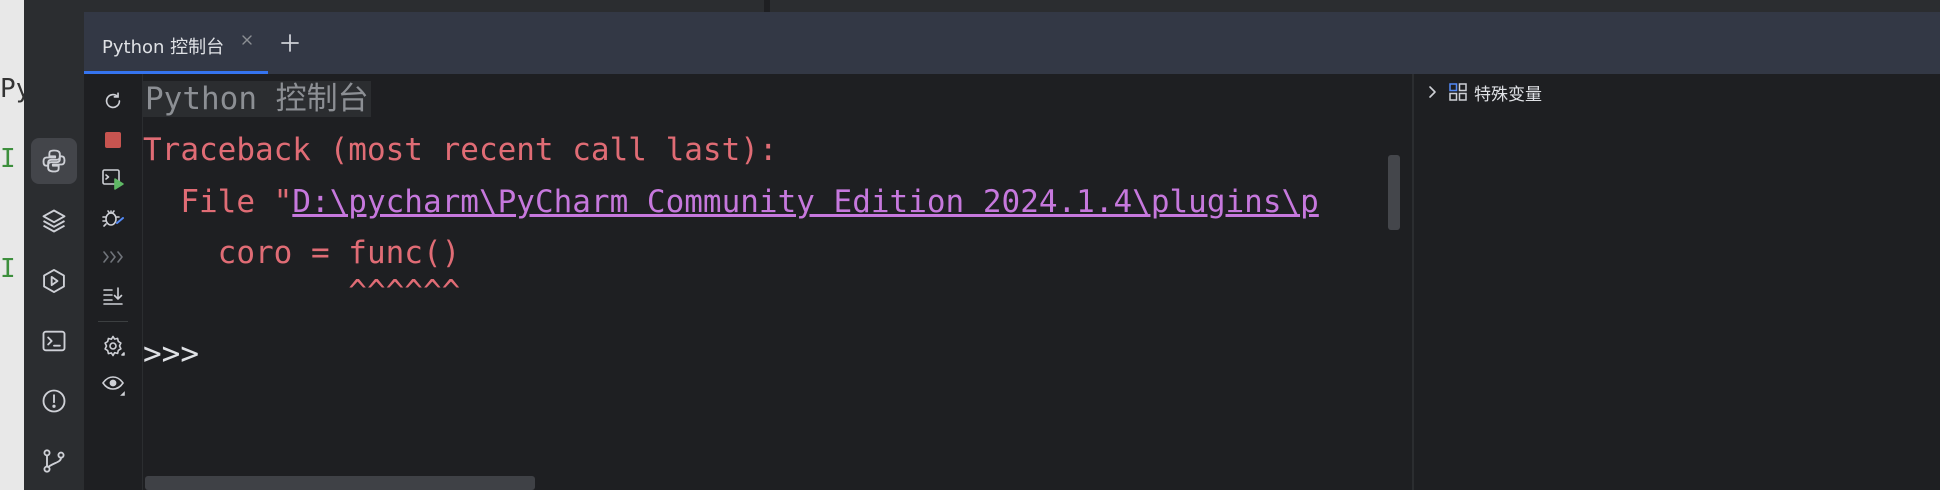 The width and height of the screenshot is (1940, 490). Describe the element at coordinates (1432, 92) in the screenshot. I see `chevron-right-icon` at that location.